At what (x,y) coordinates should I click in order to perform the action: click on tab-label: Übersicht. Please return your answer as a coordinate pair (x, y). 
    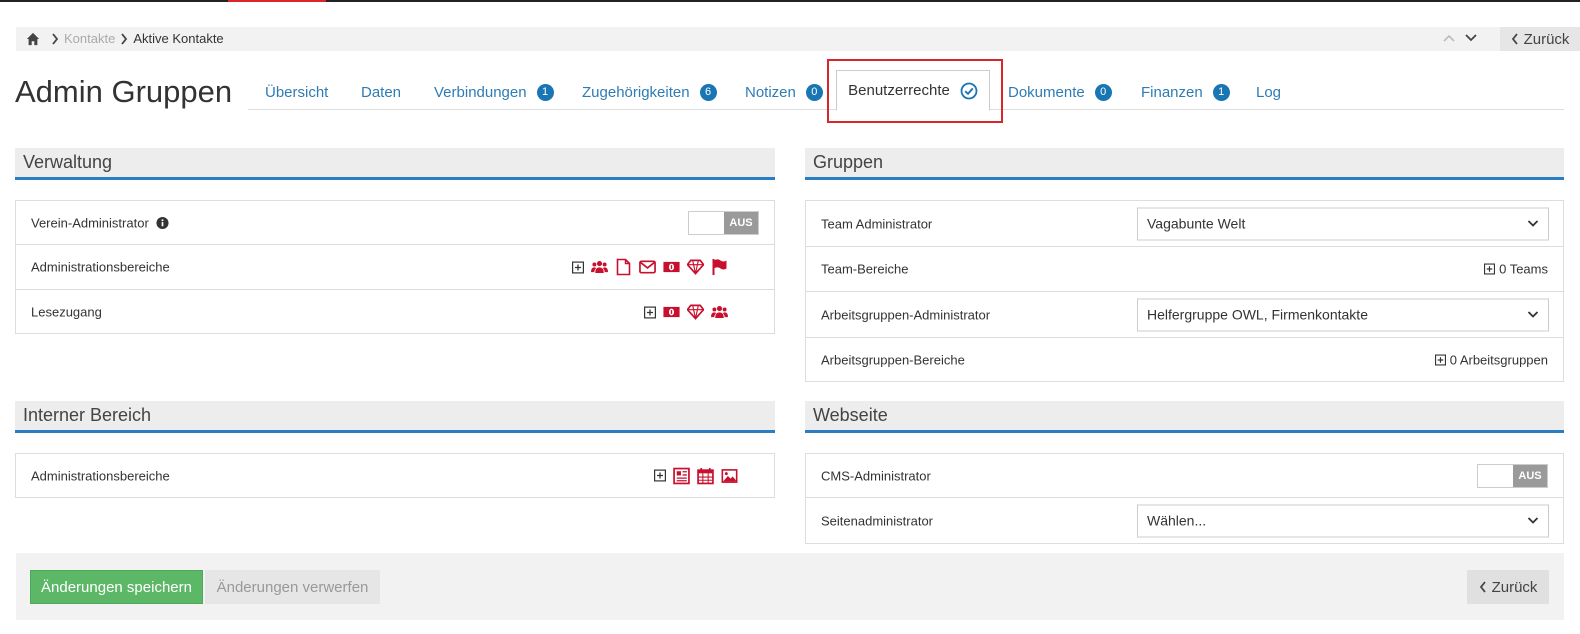
    Looking at the image, I should click on (297, 92).